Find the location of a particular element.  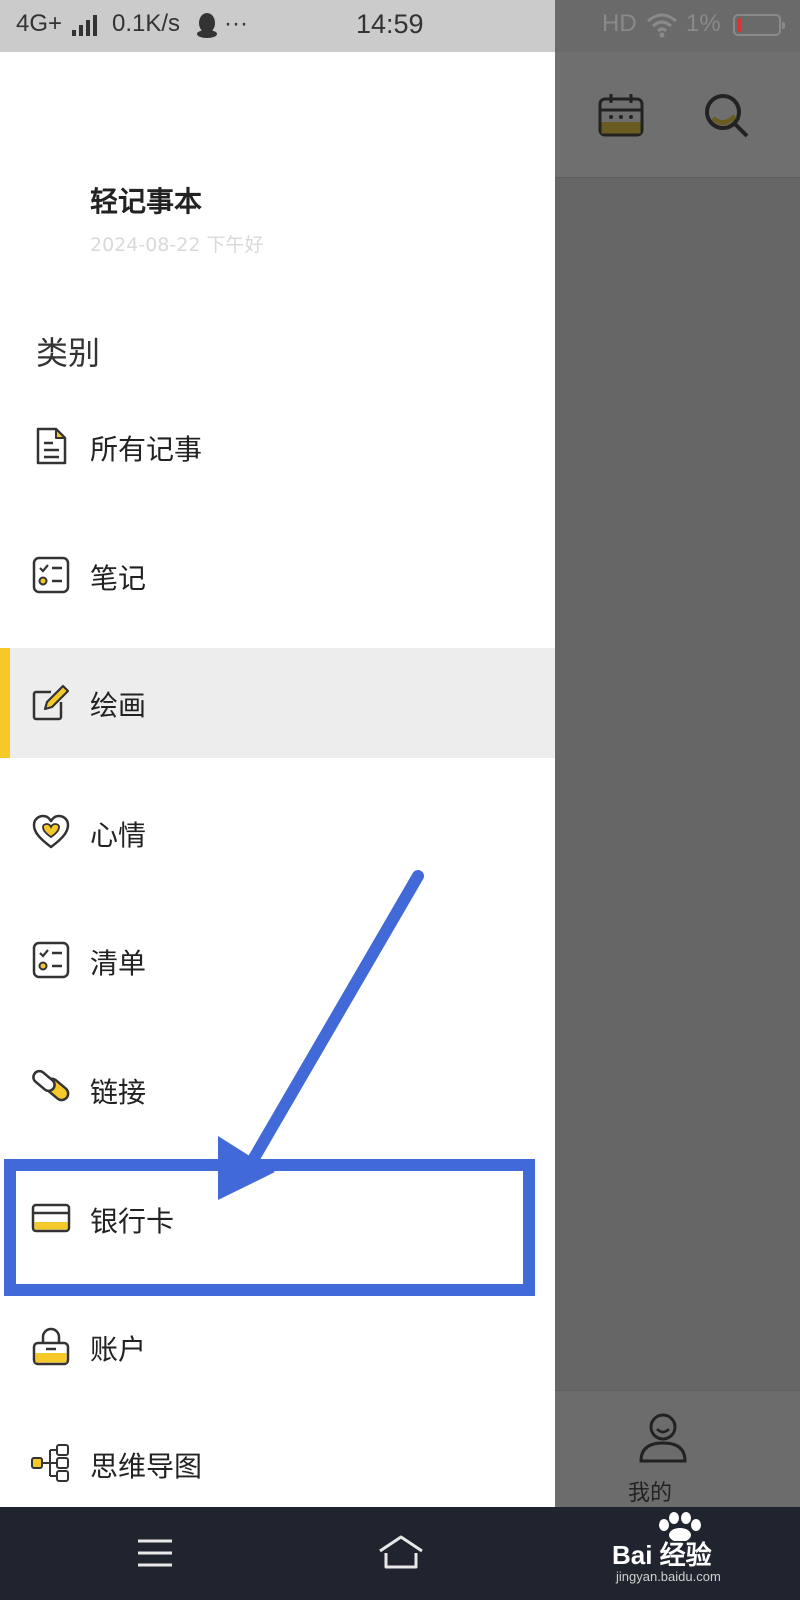

home-icon is located at coordinates (401, 1553).